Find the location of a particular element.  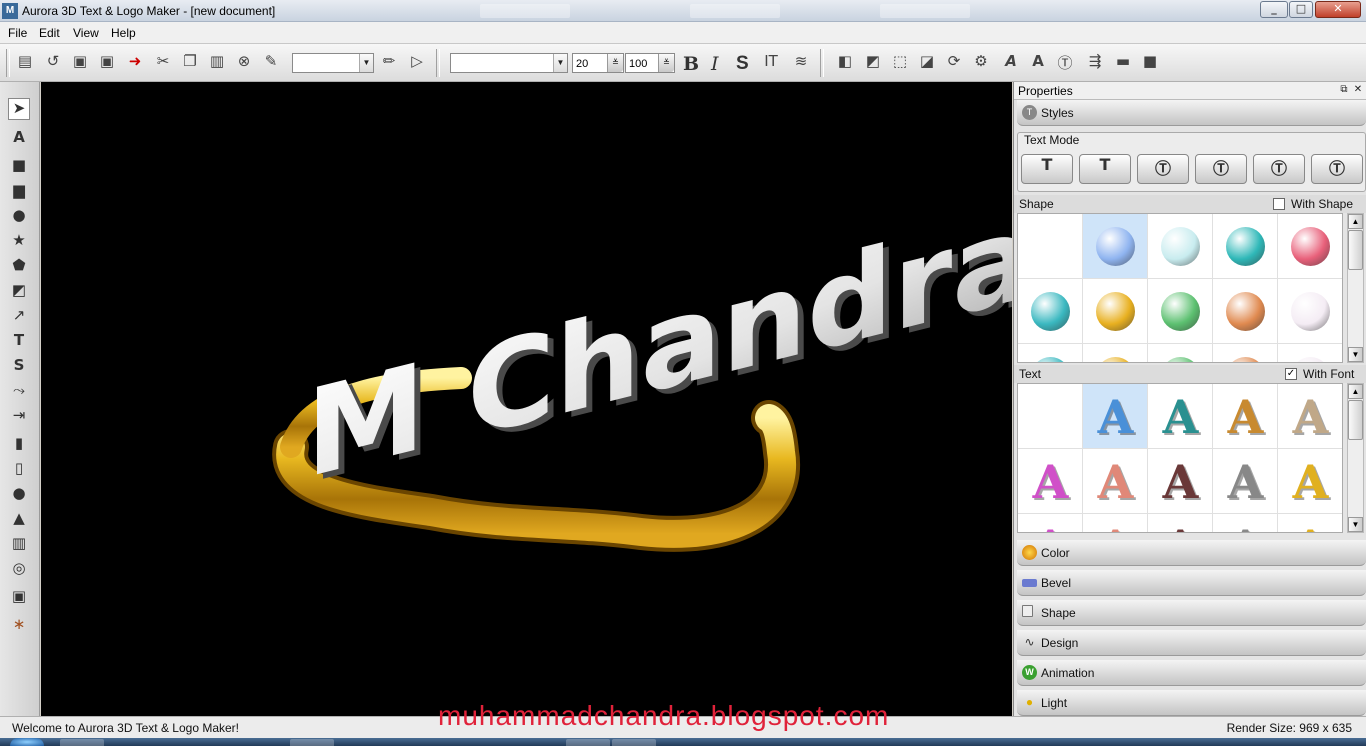

cube-solid-icon: ◪ is located at coordinates (927, 63).